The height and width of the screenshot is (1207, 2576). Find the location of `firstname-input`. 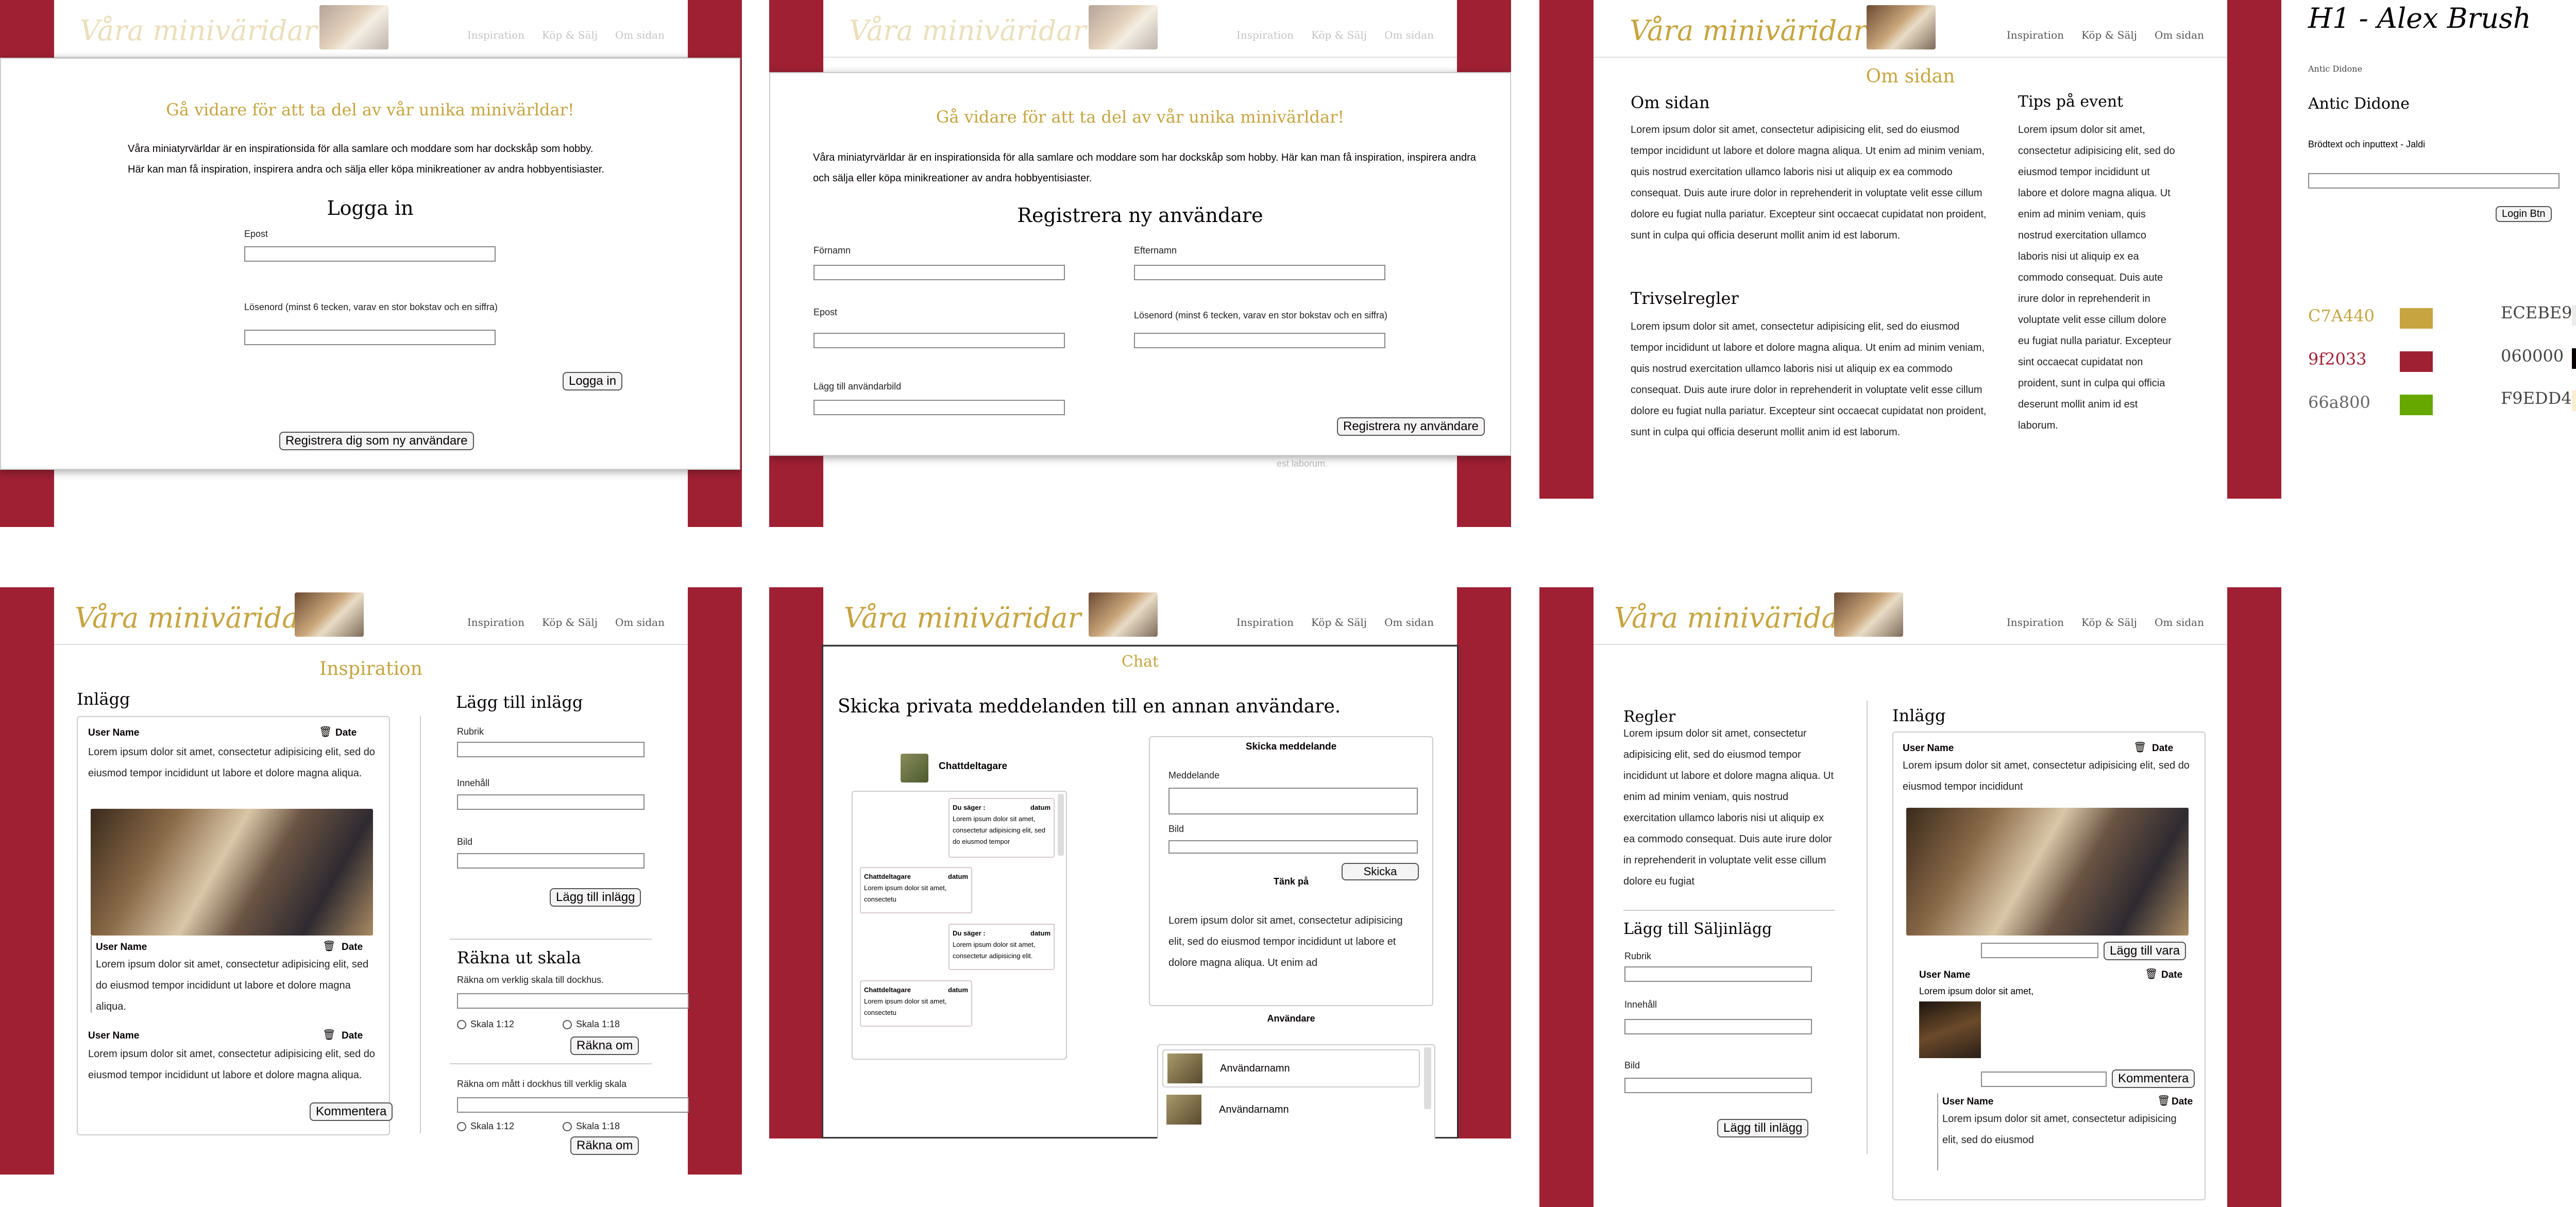

firstname-input is located at coordinates (939, 272).